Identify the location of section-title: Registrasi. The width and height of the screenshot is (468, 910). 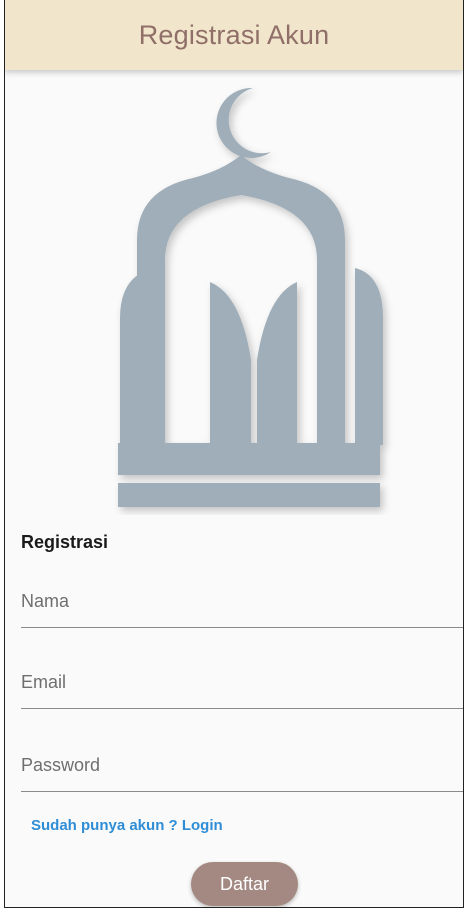
(65, 542).